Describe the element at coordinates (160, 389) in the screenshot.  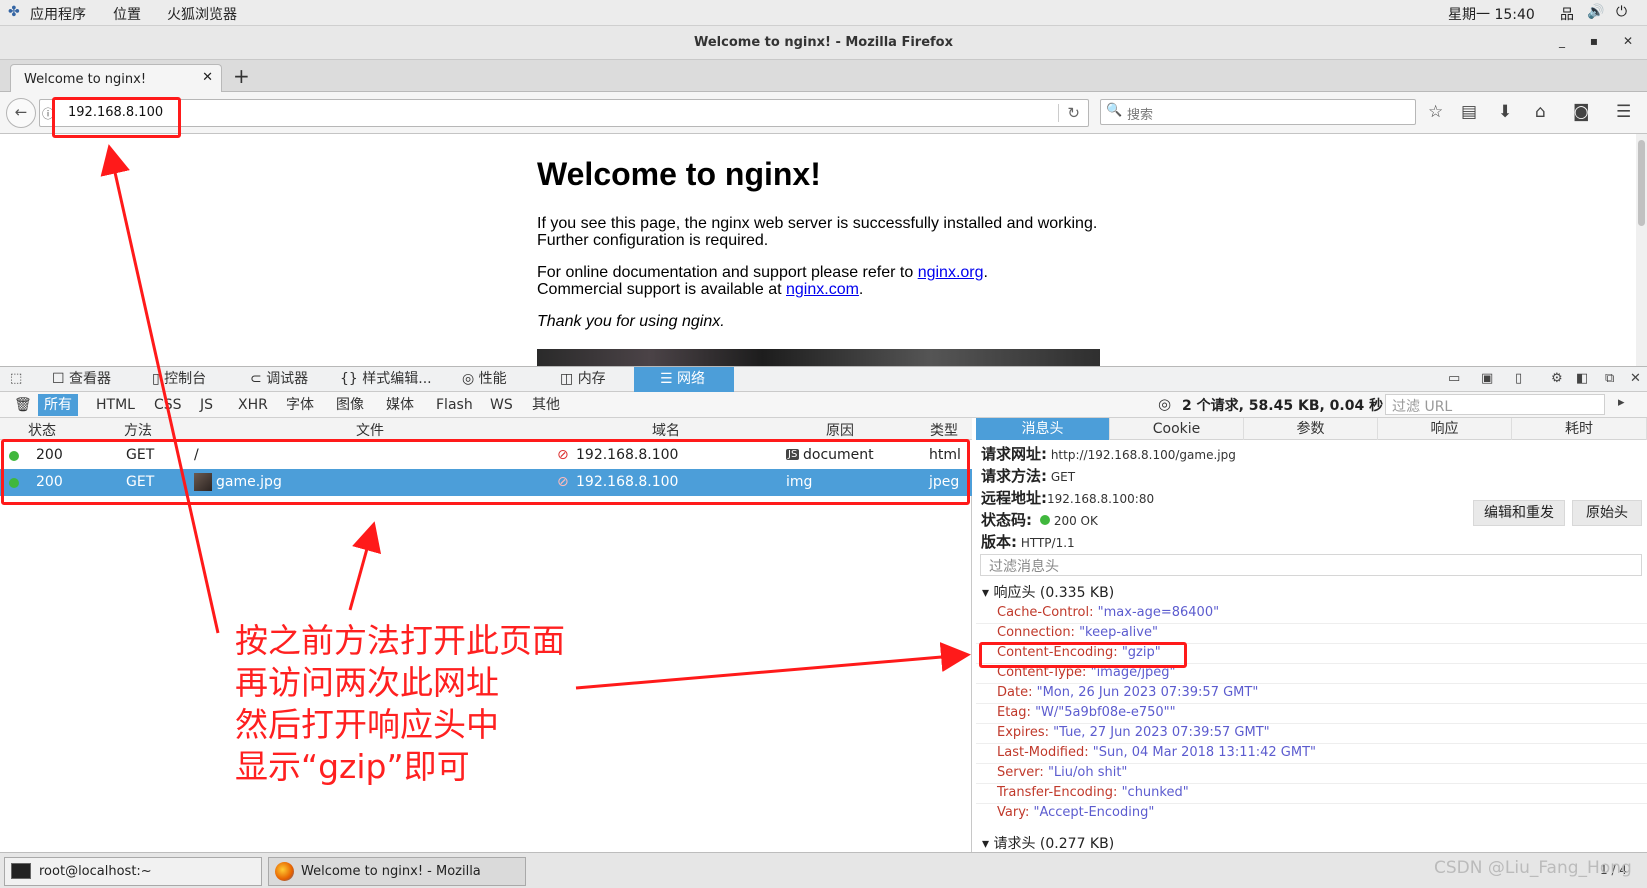
I see `arrow-to-url` at that location.